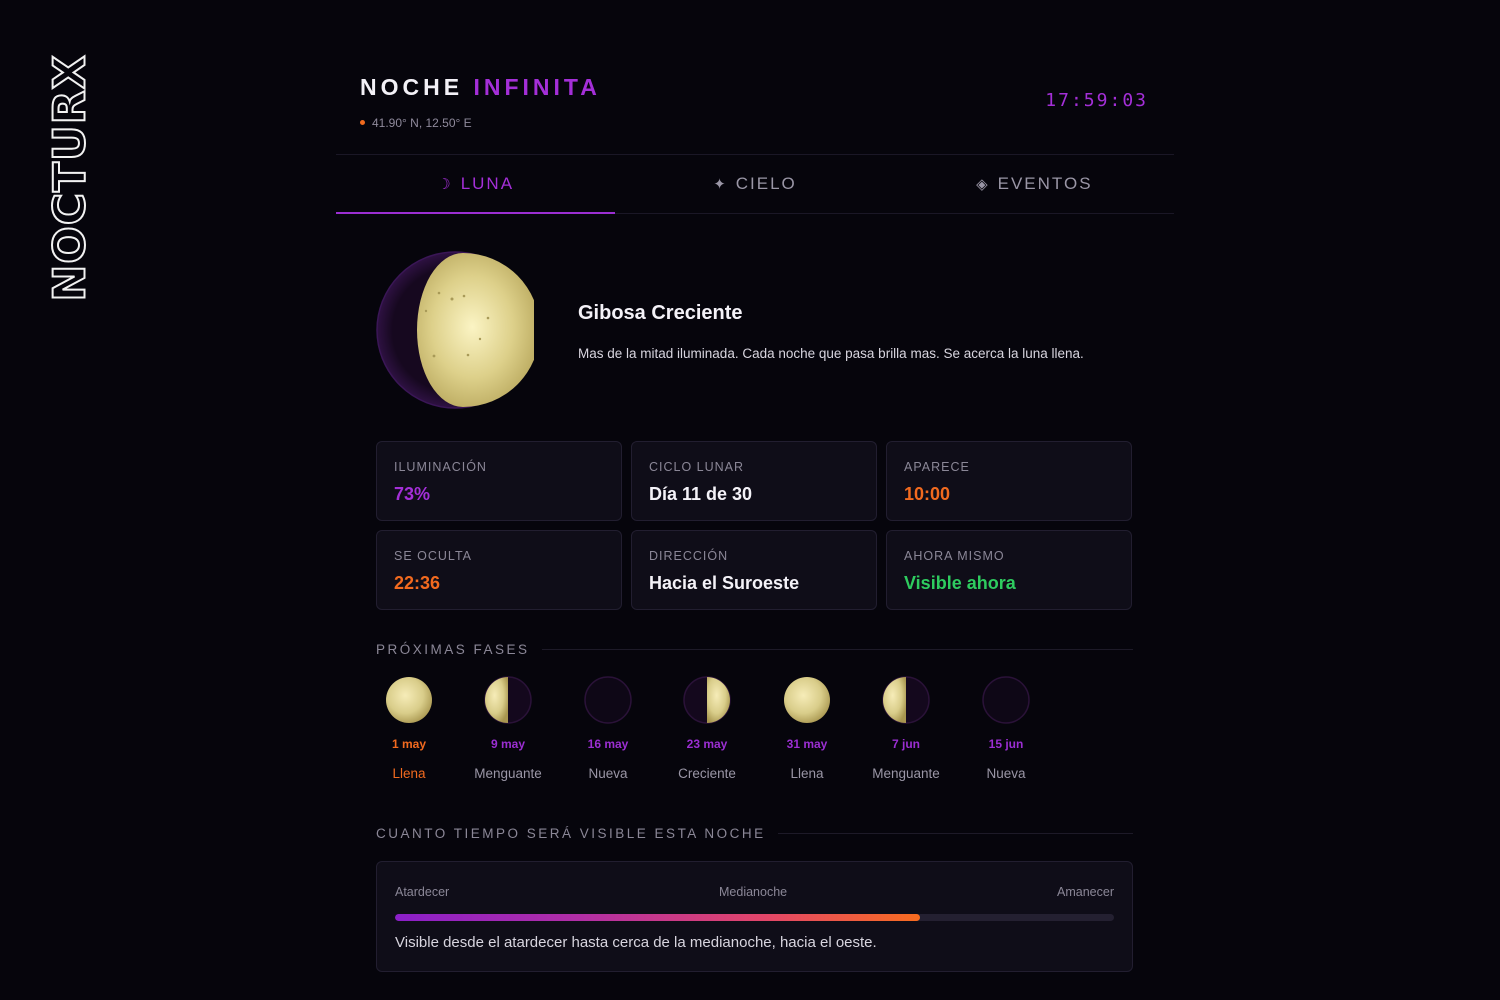 Image resolution: width=1500 pixels, height=1000 pixels. I want to click on stat-label: CICLO LUNAR, so click(697, 467).